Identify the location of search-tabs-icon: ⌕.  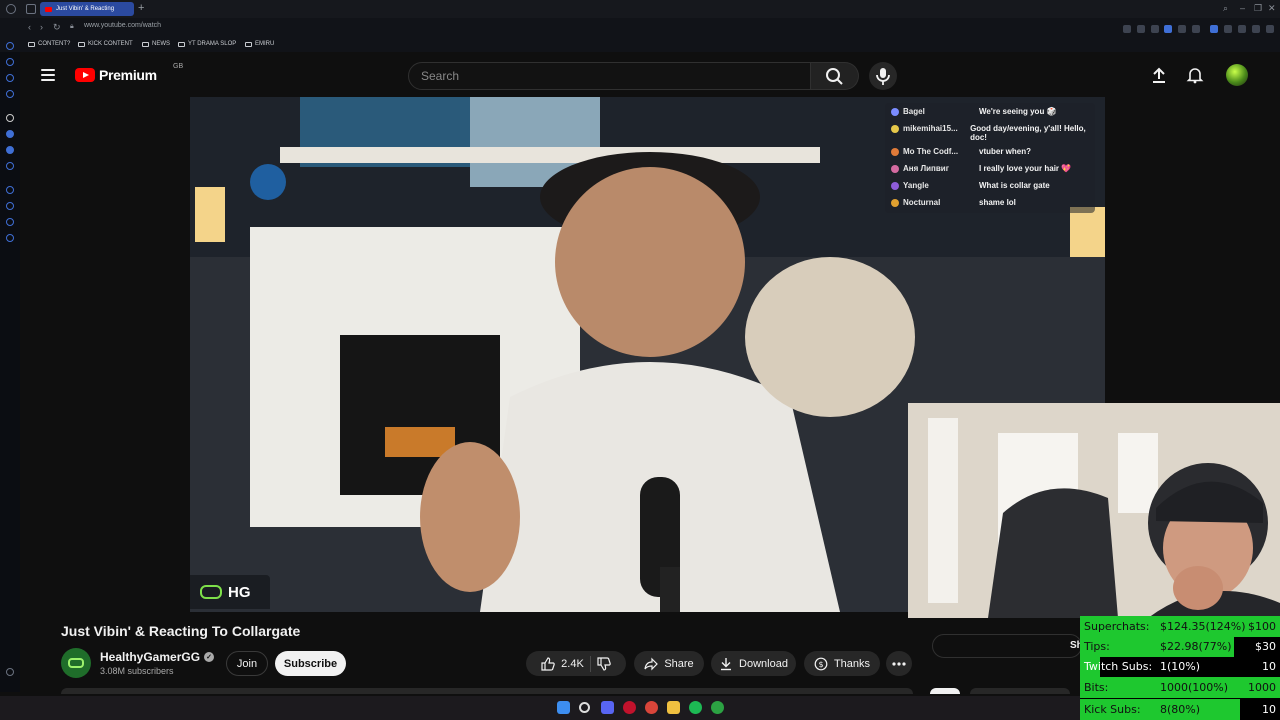
(1225, 8).